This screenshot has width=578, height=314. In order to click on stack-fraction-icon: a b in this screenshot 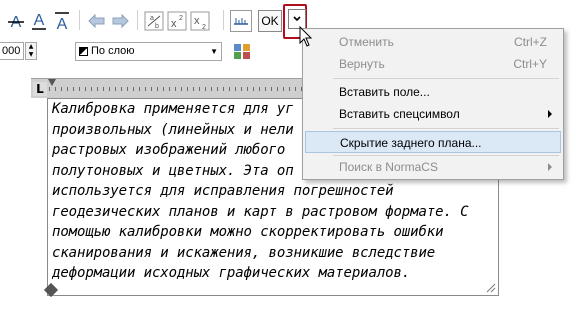, I will do `click(154, 21)`.